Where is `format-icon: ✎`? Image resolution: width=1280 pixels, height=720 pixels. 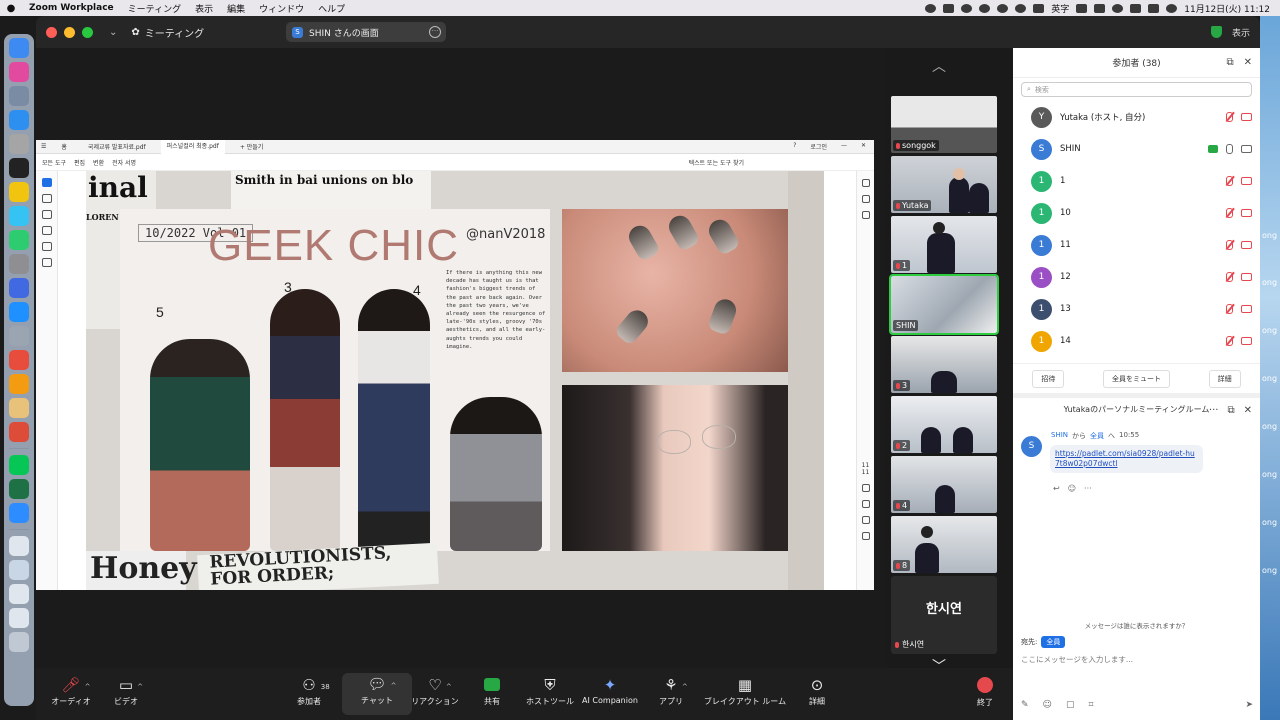
format-icon: ✎ is located at coordinates (1025, 705).